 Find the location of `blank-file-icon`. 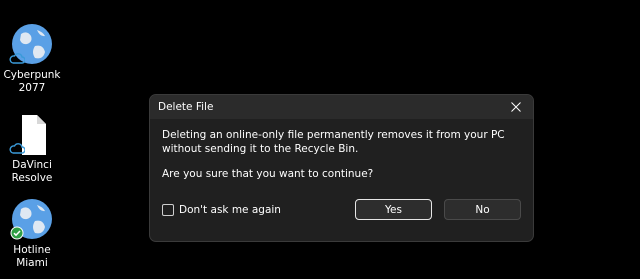

blank-file-icon is located at coordinates (32, 135).